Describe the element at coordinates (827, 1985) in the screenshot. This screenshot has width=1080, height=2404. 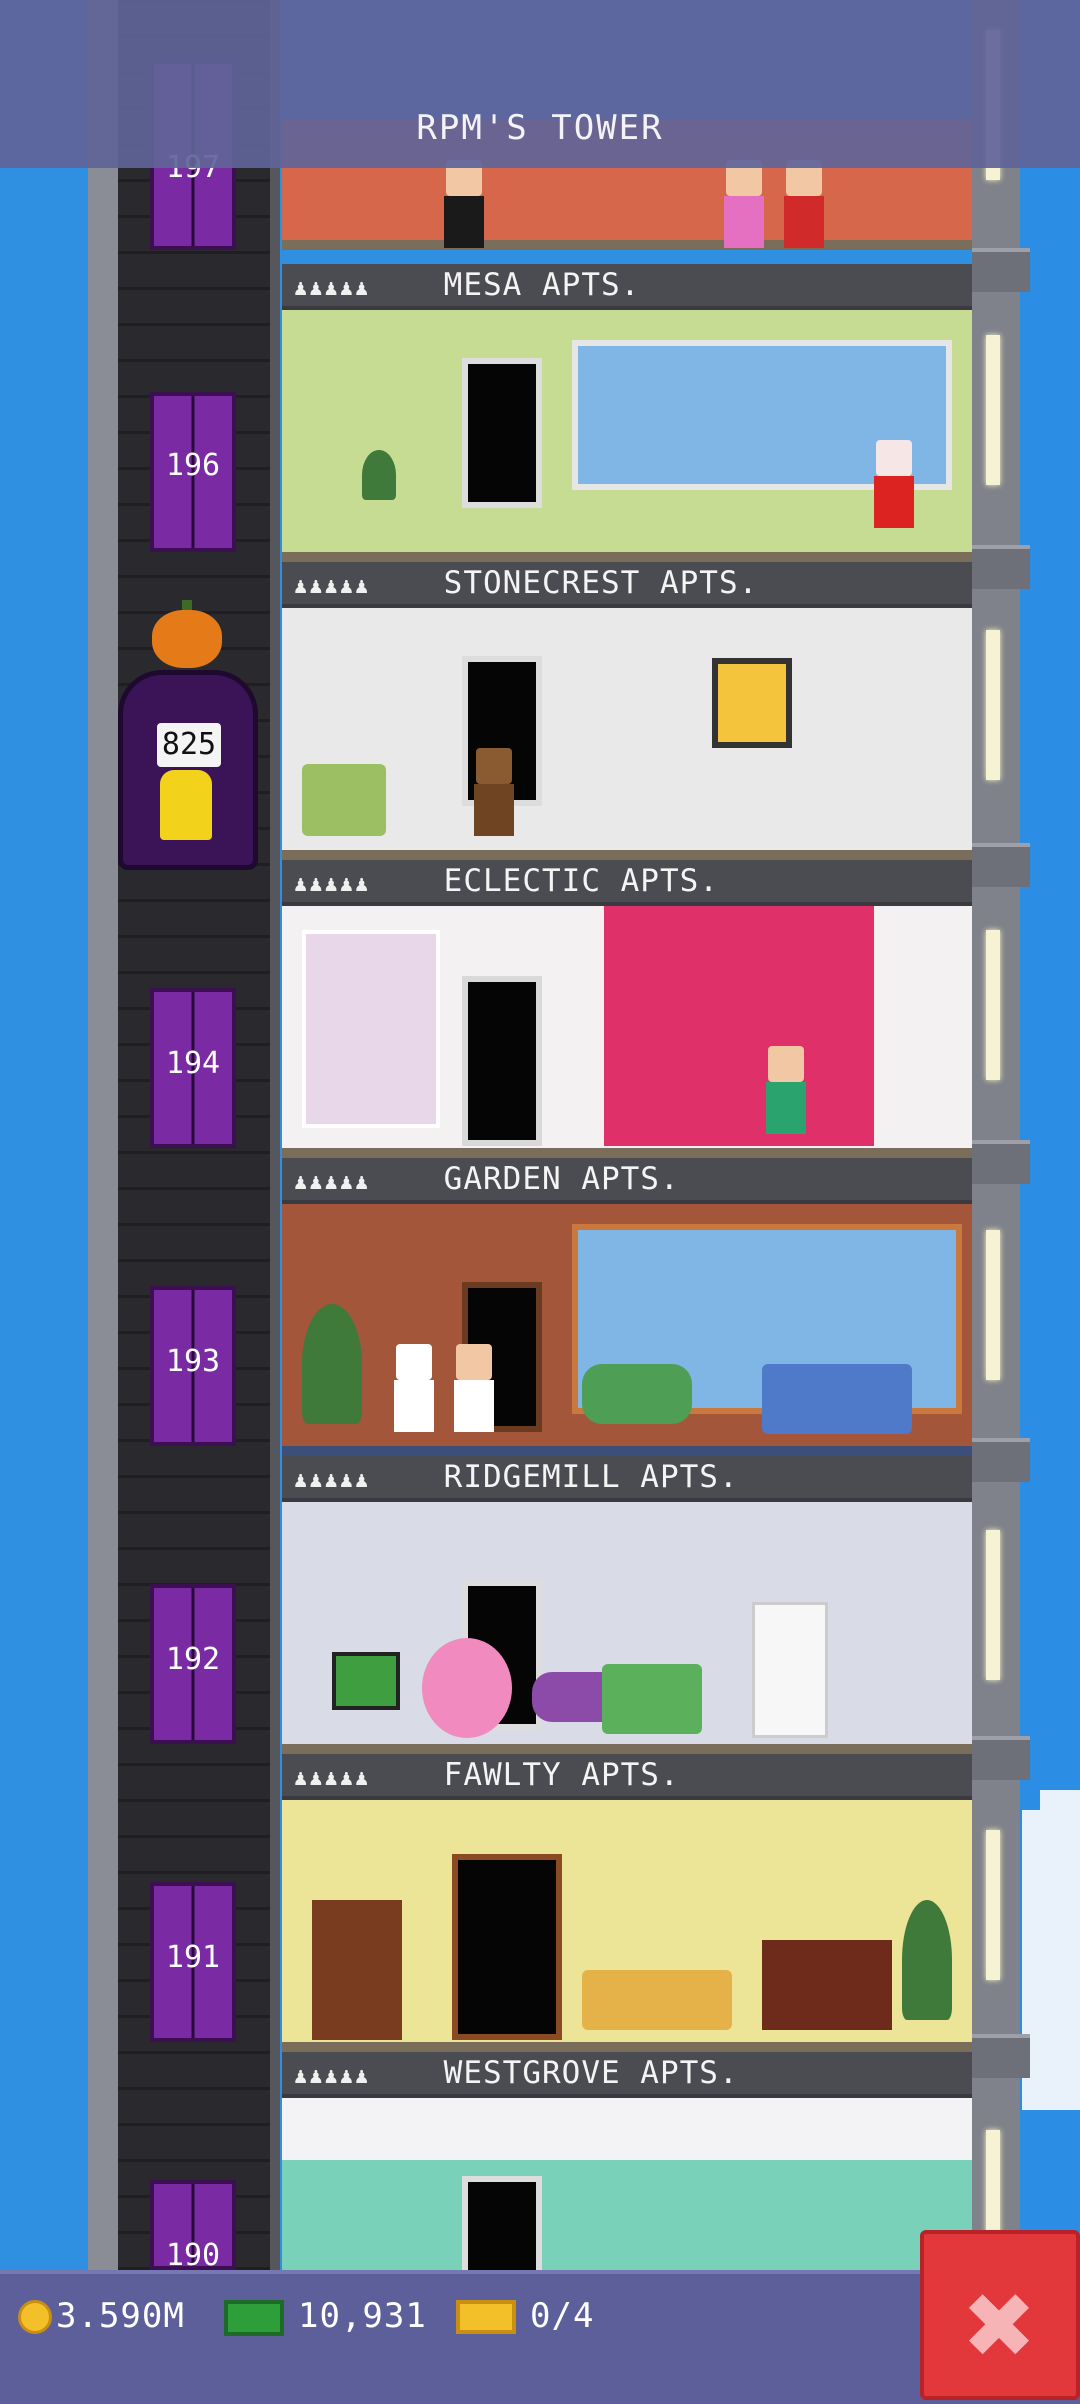
I see `fireplace` at that location.